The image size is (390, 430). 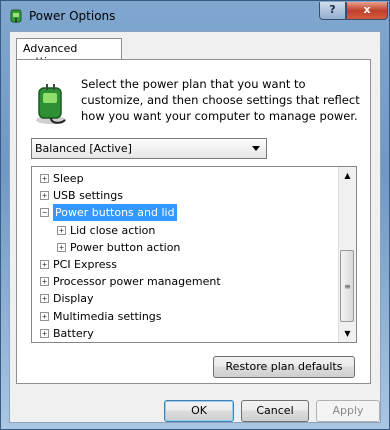 I want to click on scroll-up-arrow-icon: ▲, so click(x=347, y=175).